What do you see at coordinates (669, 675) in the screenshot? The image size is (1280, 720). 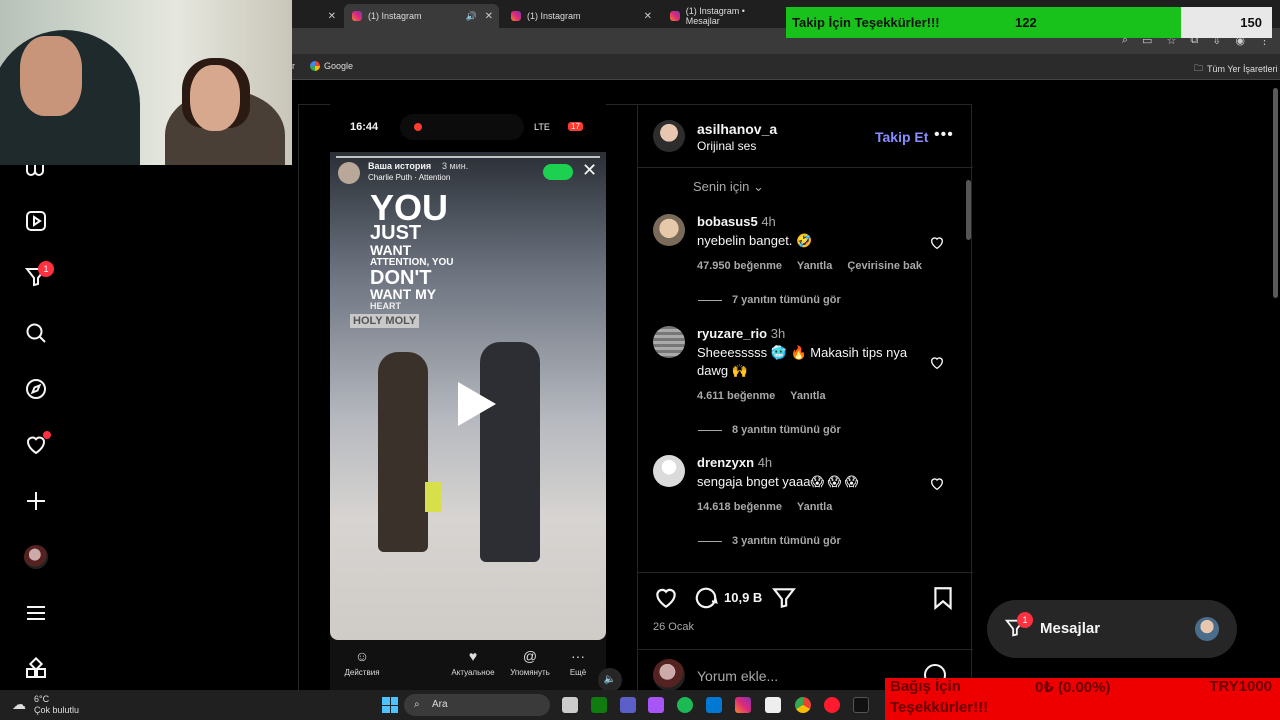 I see `user-avatar` at bounding box center [669, 675].